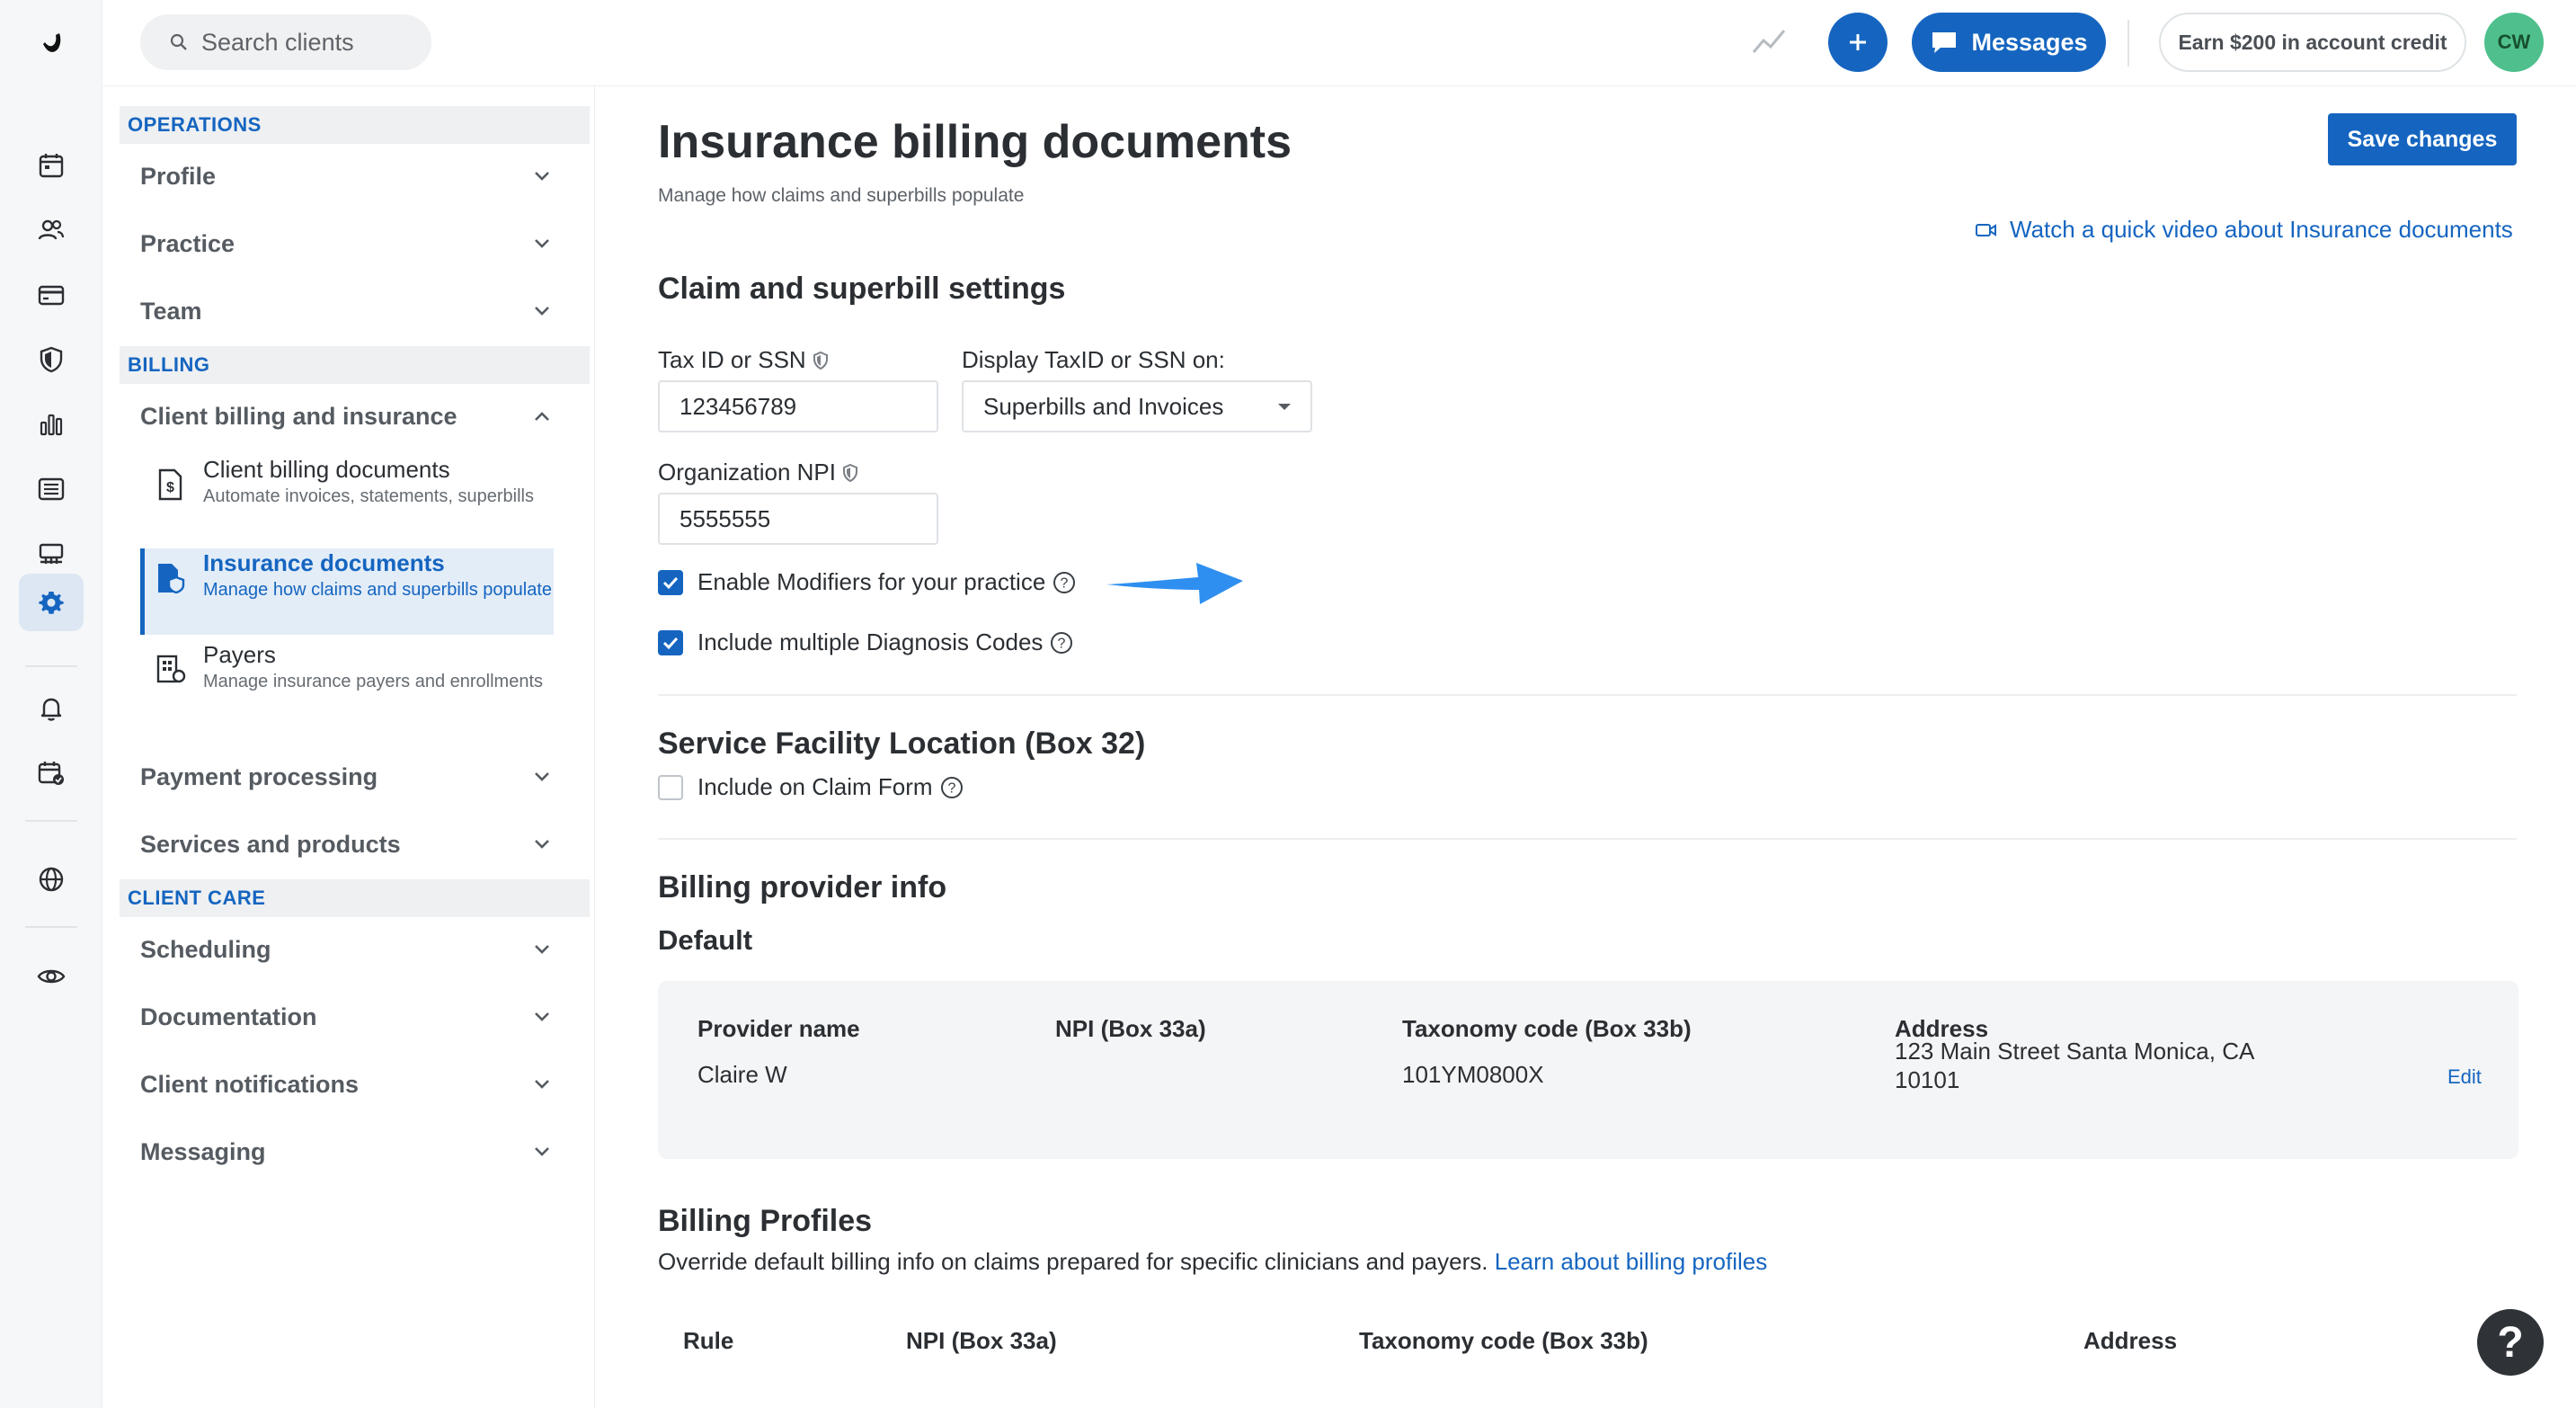 The width and height of the screenshot is (2576, 1408). Describe the element at coordinates (171, 311) in the screenshot. I see `sidebar-item-label: Team` at that location.